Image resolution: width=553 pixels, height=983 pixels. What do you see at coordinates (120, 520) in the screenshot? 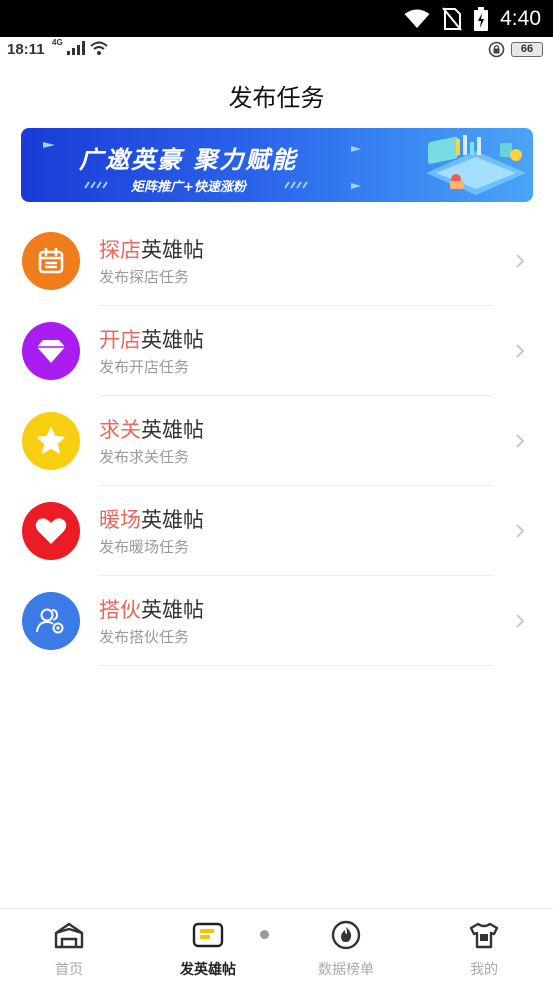
I see `task-title-highlight: 暖场` at bounding box center [120, 520].